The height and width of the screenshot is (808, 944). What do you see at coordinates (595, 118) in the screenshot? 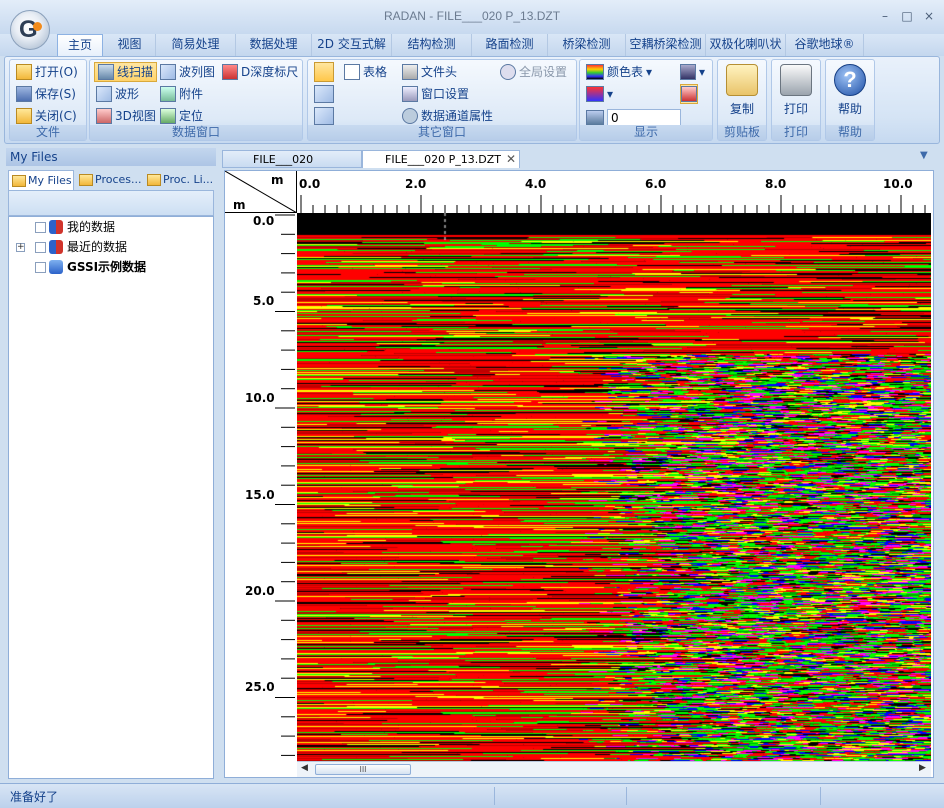
I see `gain-icon` at bounding box center [595, 118].